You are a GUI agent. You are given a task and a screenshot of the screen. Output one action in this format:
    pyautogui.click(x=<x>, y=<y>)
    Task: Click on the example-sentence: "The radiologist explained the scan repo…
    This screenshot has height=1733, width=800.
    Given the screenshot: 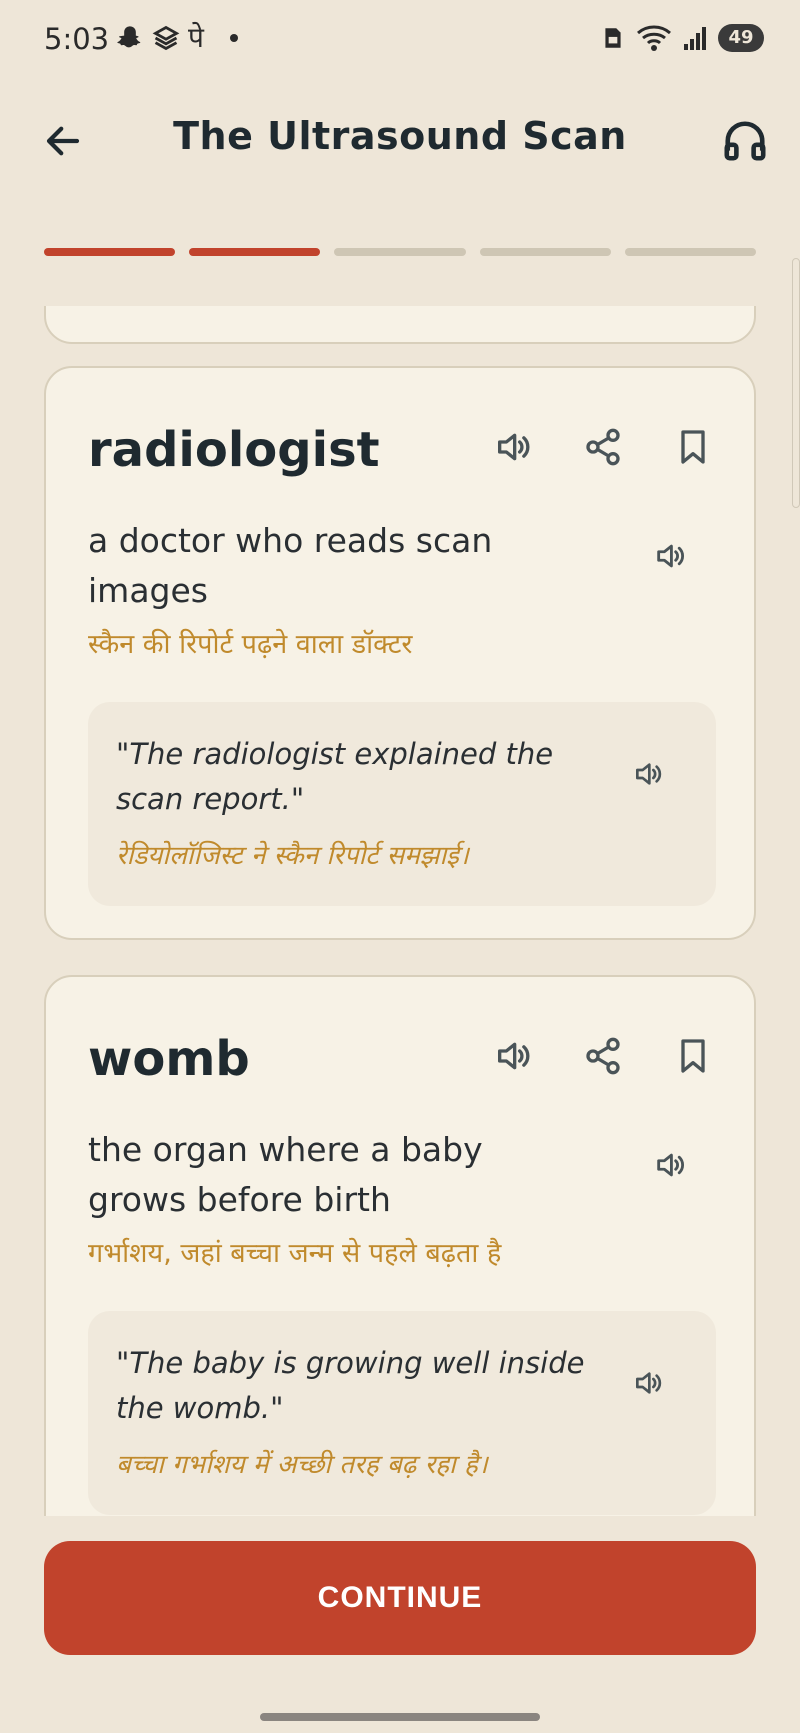 What is the action you would take?
    pyautogui.click(x=335, y=776)
    